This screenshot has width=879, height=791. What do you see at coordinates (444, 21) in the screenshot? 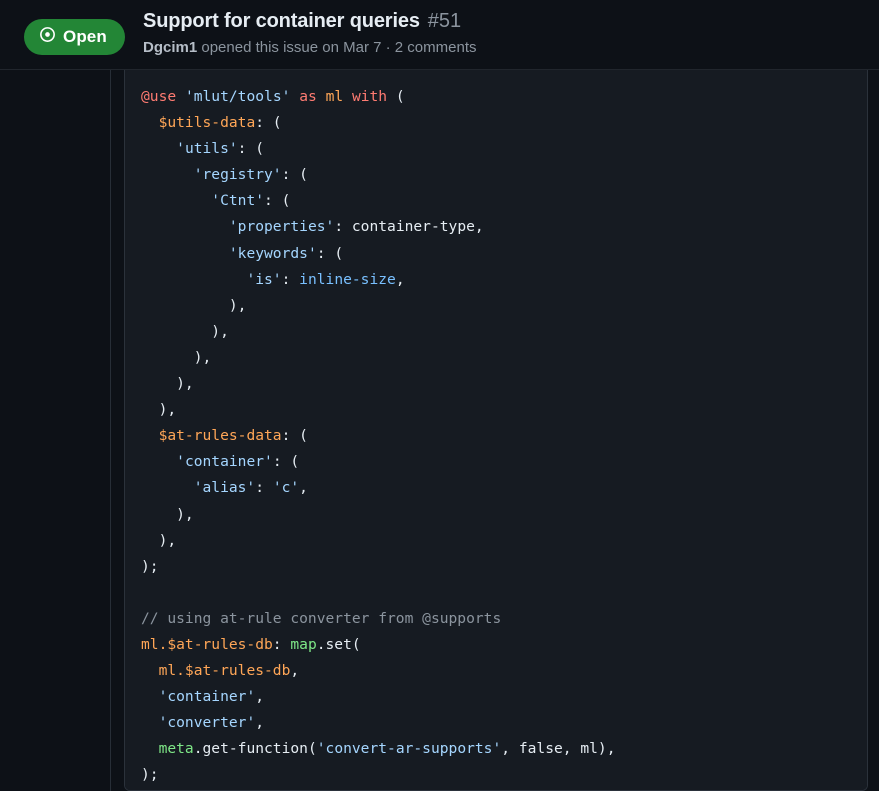
I see `issue-number: #51` at bounding box center [444, 21].